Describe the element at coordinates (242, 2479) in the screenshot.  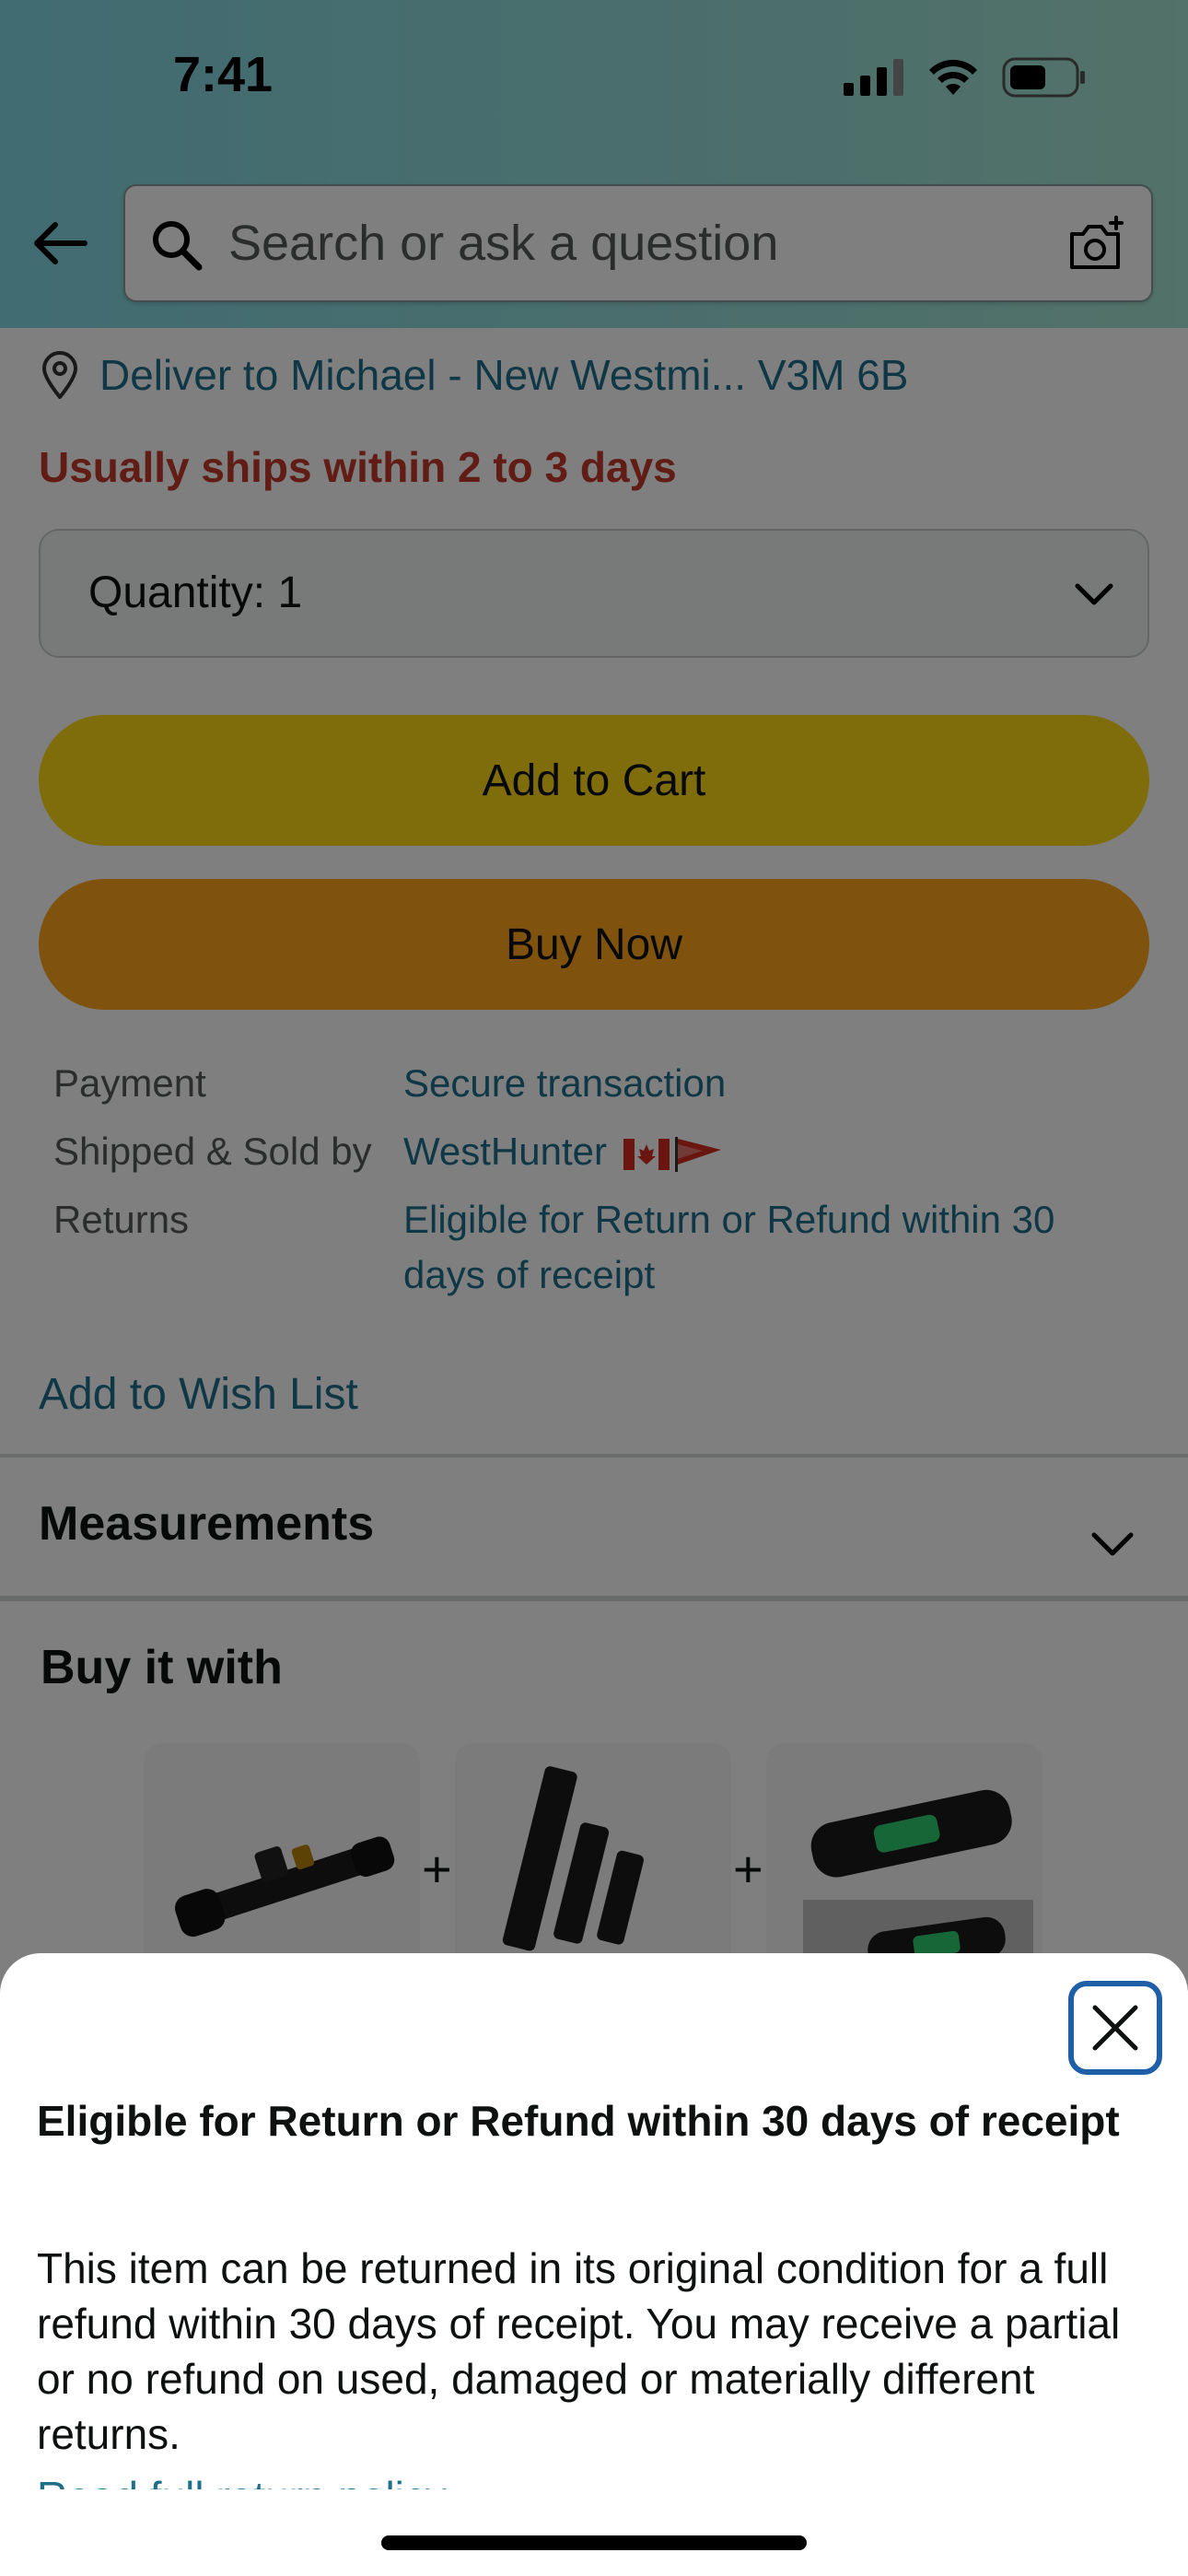
I see `read-full-policy-link: Read full return policy` at that location.